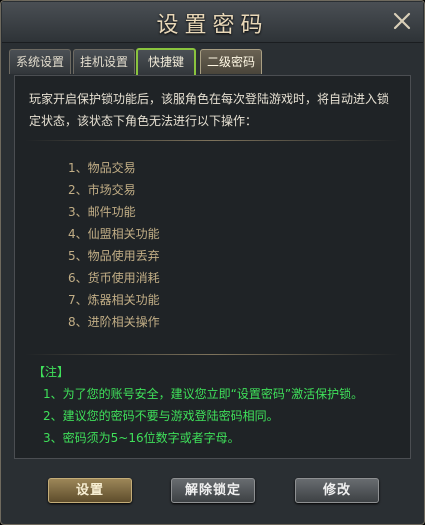 The image size is (425, 525). Describe the element at coordinates (90, 490) in the screenshot. I see `set-password-button: 设置` at that location.